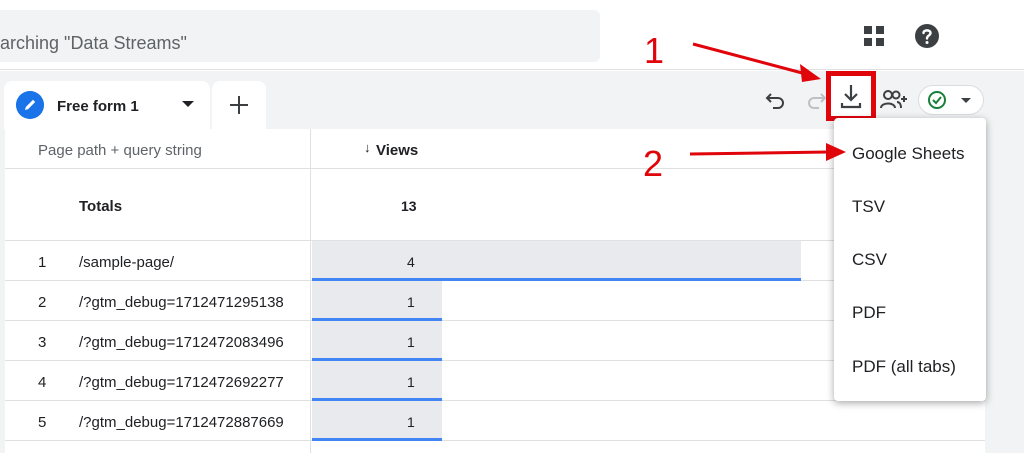  I want to click on menu-item-pdf: PDF, so click(910, 311).